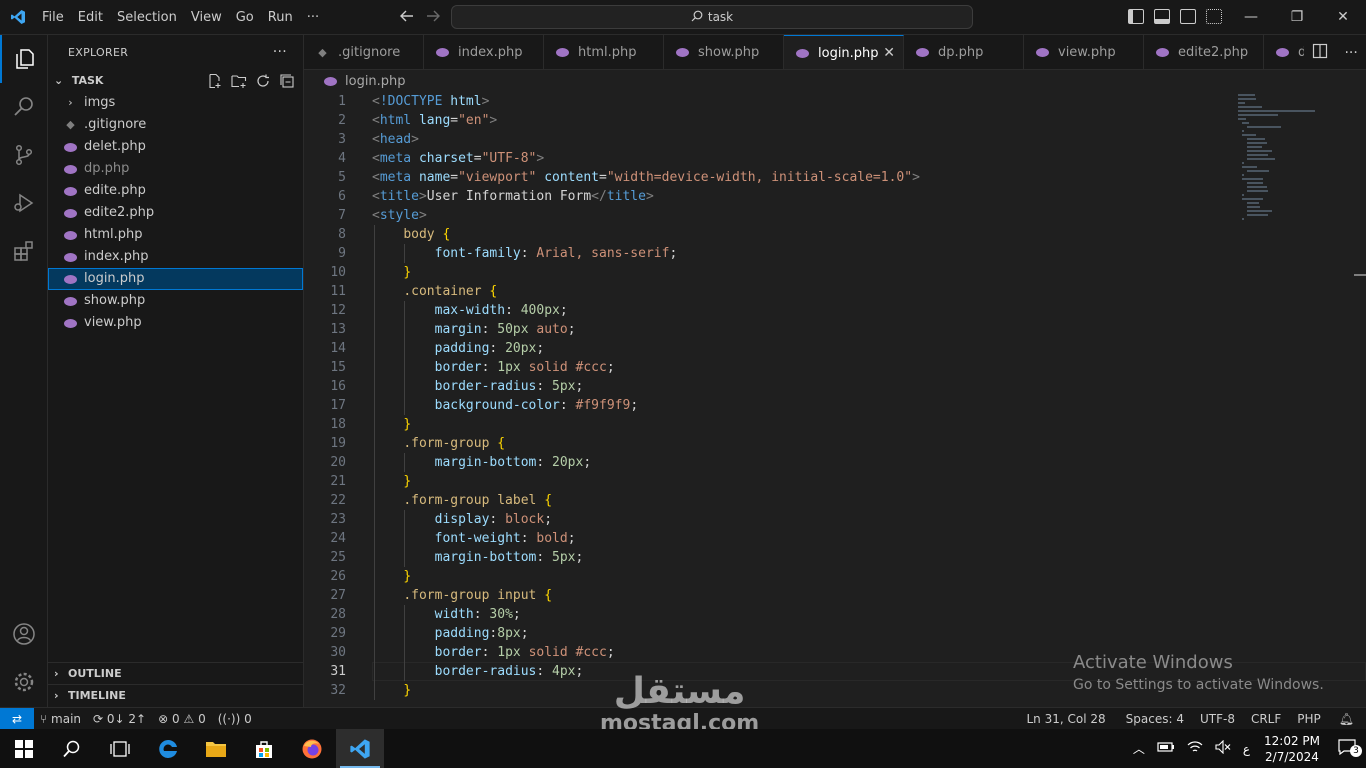 The height and width of the screenshot is (768, 1366). What do you see at coordinates (1188, 16) in the screenshot?
I see `toggle-secondary-sidebar-icon` at bounding box center [1188, 16].